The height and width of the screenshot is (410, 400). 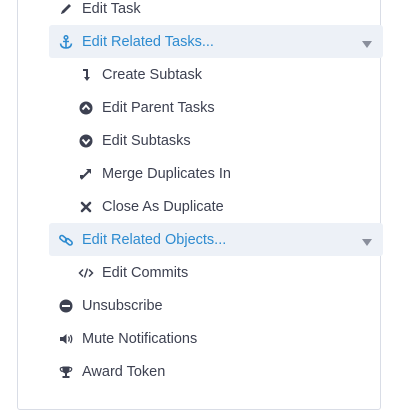 I want to click on speaker-icon, so click(x=66, y=339).